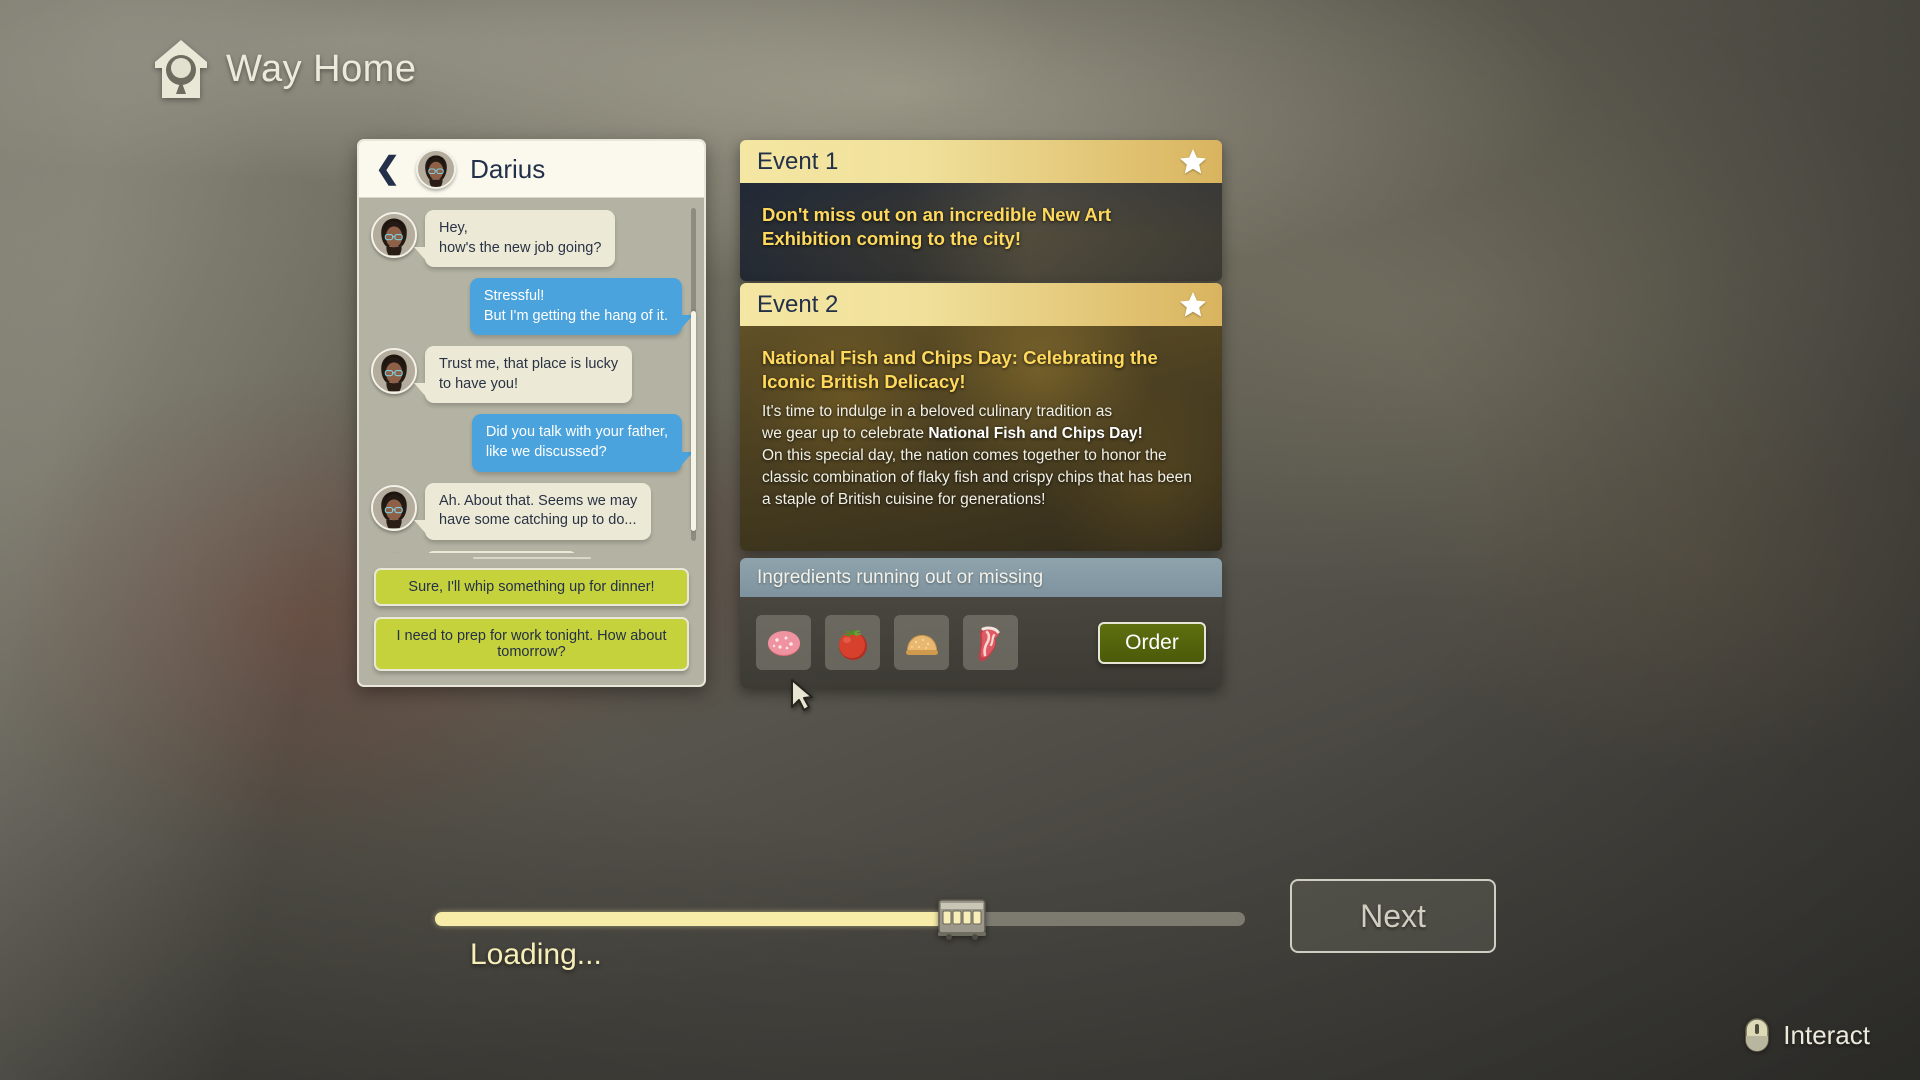 The image size is (1920, 1080). I want to click on reply-divider, so click(531, 558).